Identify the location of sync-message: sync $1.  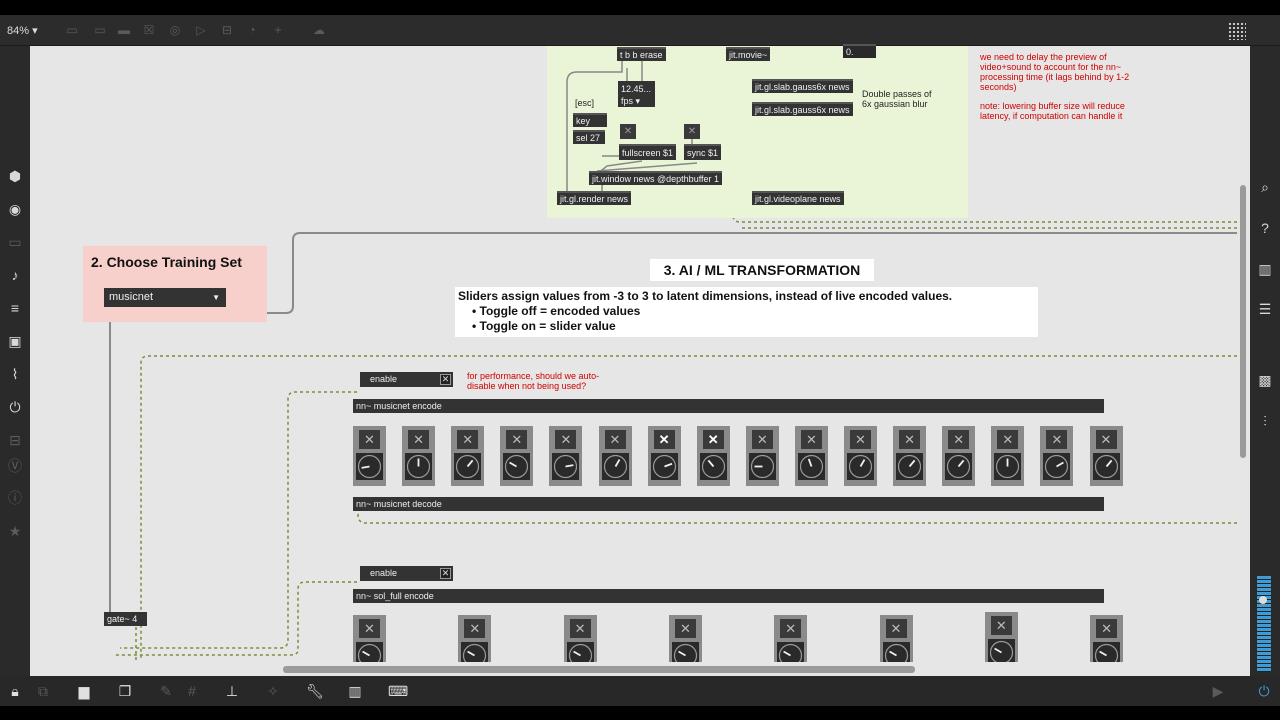
(703, 152).